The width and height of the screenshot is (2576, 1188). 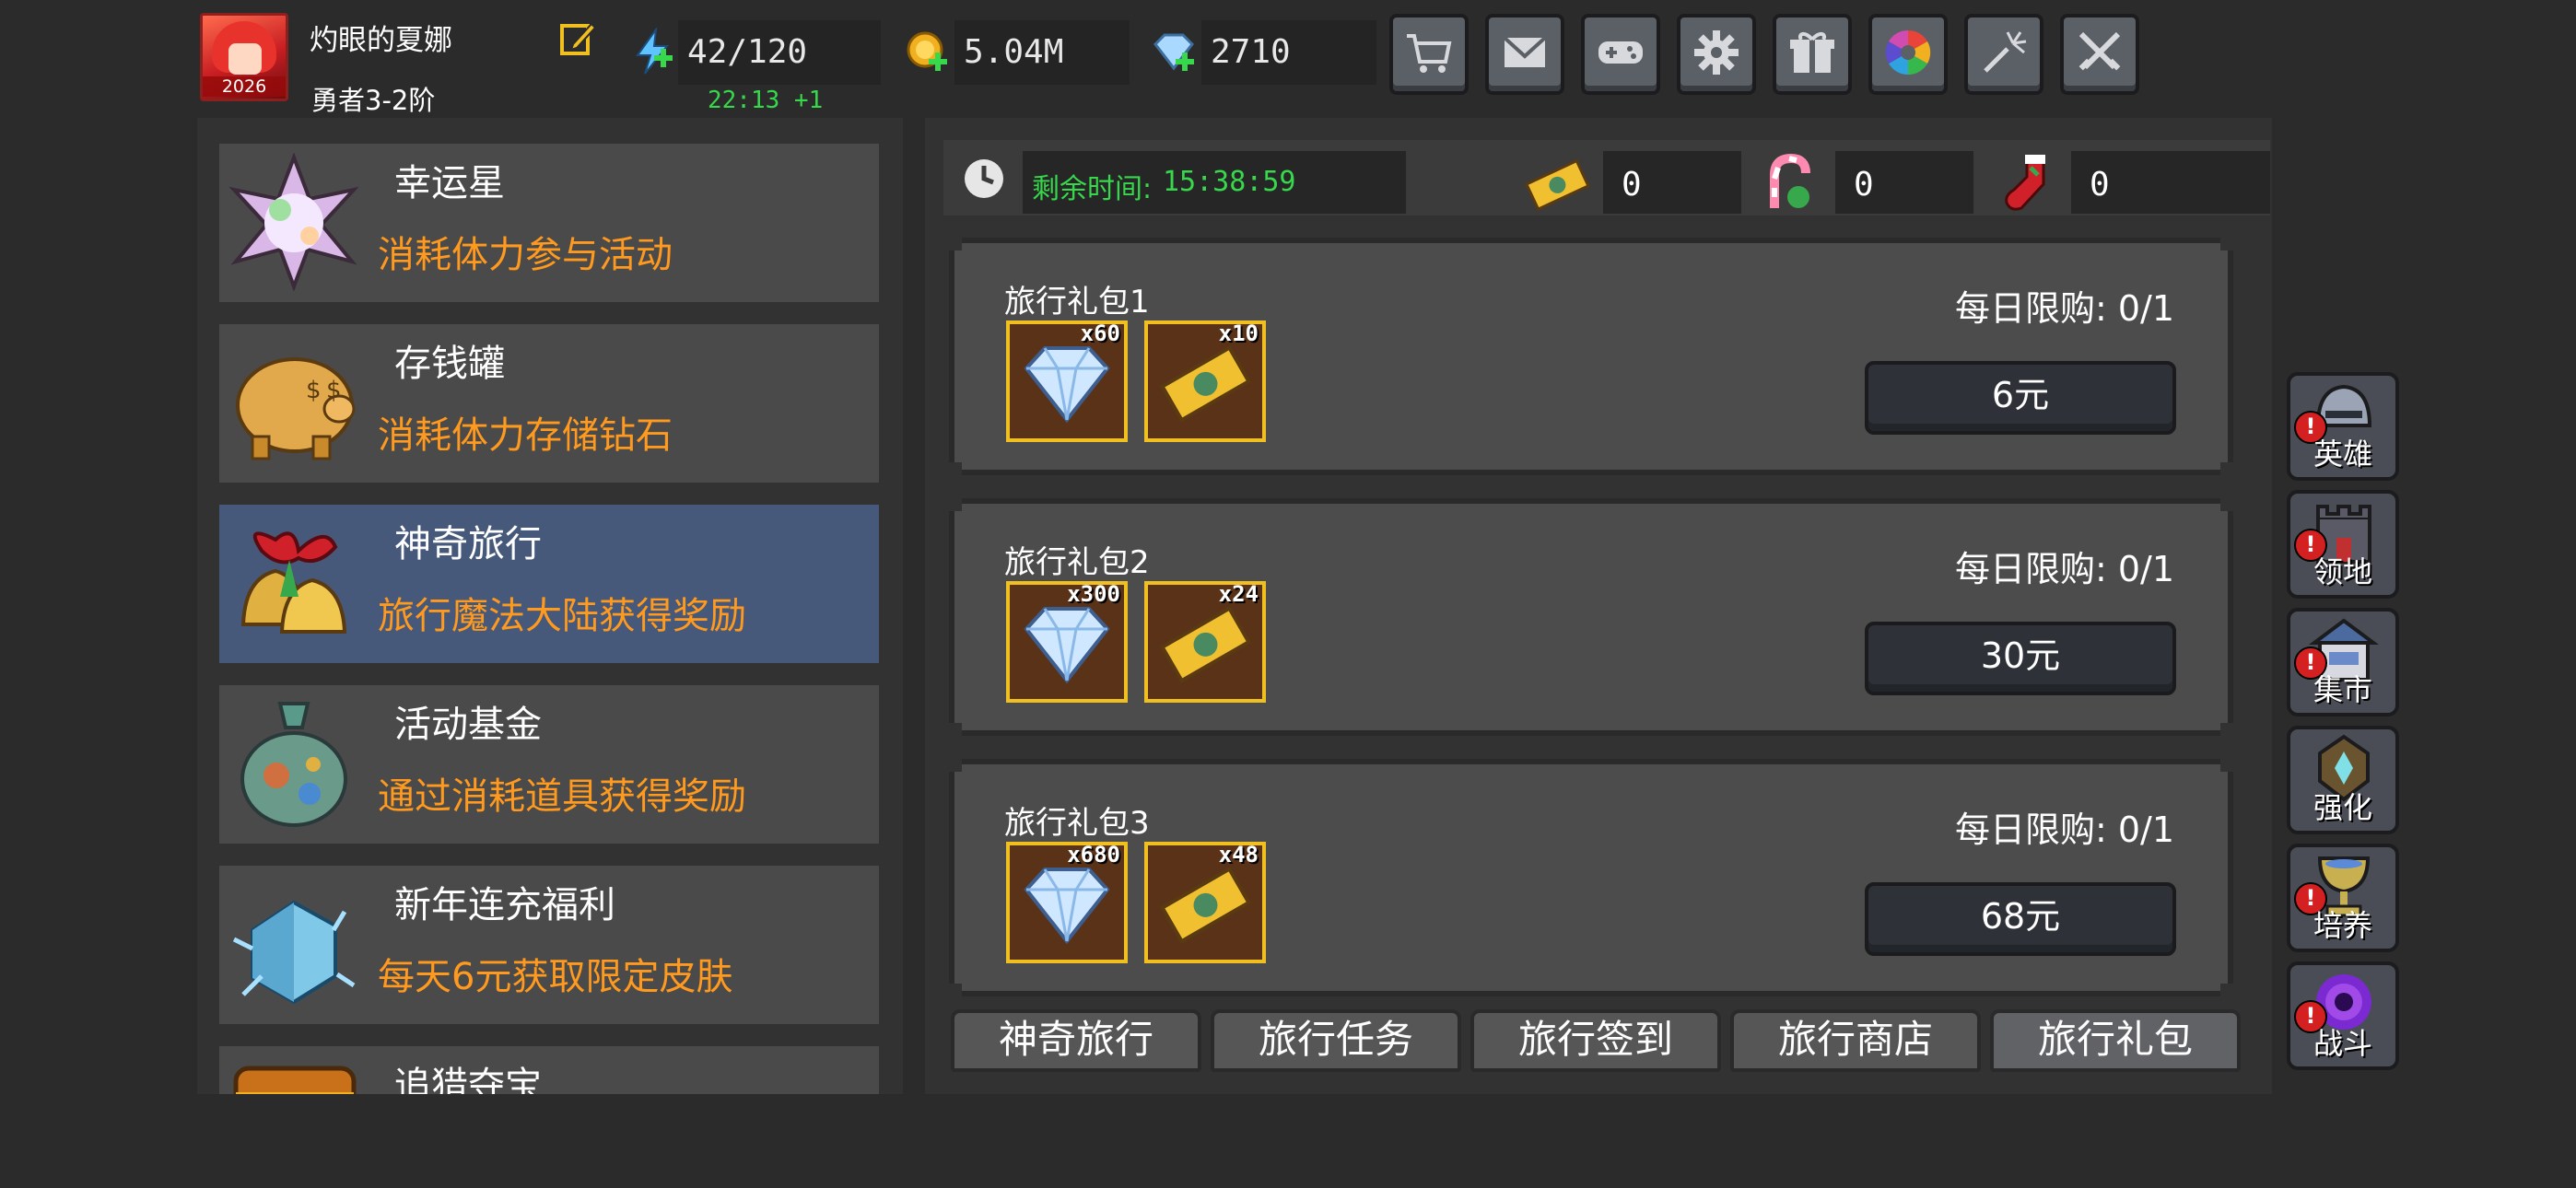 I want to click on event-title: 存钱罐, so click(x=449, y=364).